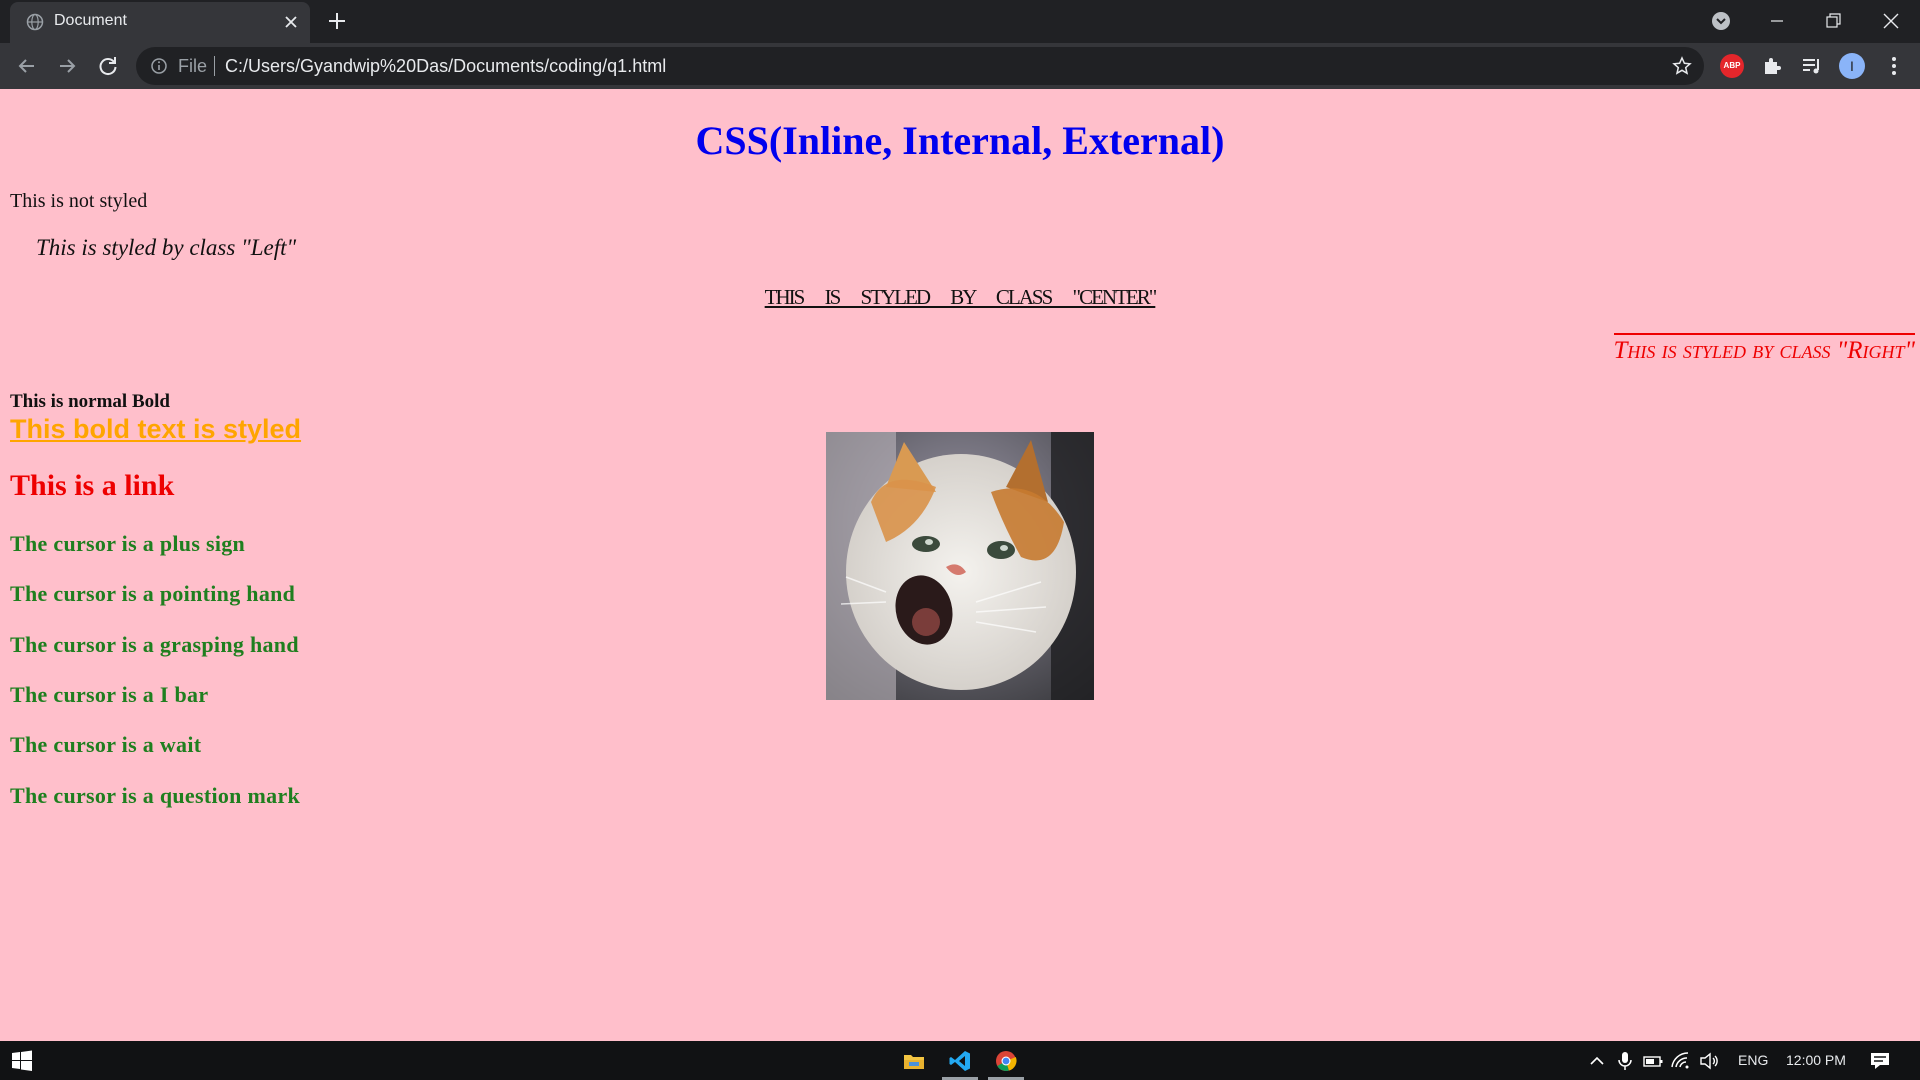 The height and width of the screenshot is (1080, 1920). Describe the element at coordinates (127, 544) in the screenshot. I see `cursor-plus-item: The cursor is a plus sign` at that location.